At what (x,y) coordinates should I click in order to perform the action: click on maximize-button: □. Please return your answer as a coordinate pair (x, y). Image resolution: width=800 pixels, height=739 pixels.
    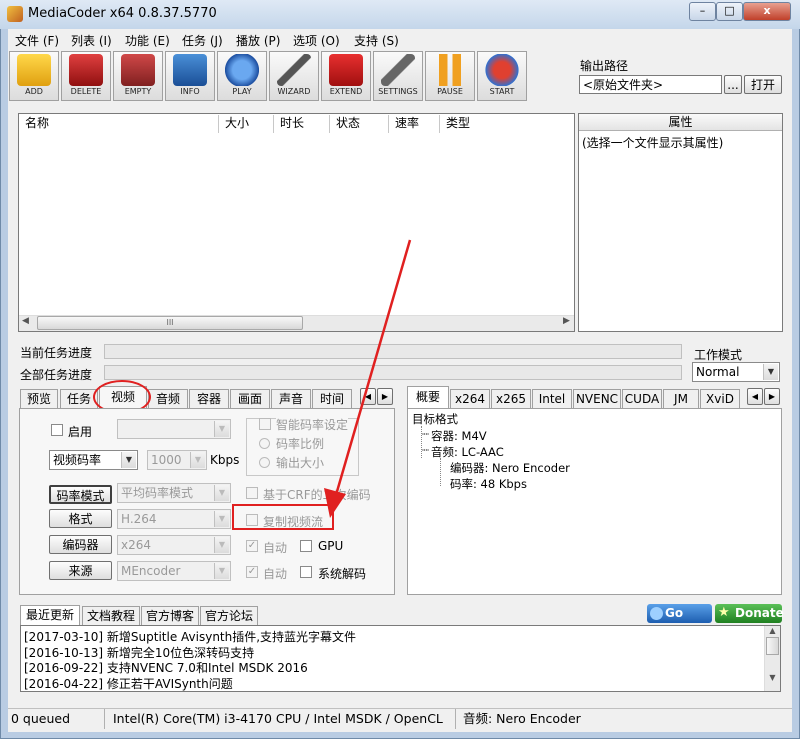
    Looking at the image, I should click on (729, 11).